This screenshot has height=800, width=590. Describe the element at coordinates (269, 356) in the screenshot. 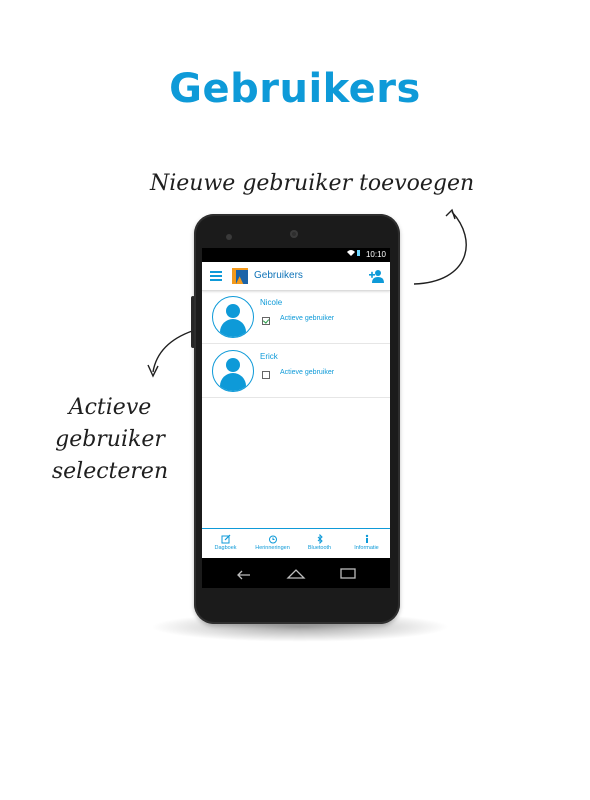

I see `user-name: Erick` at that location.